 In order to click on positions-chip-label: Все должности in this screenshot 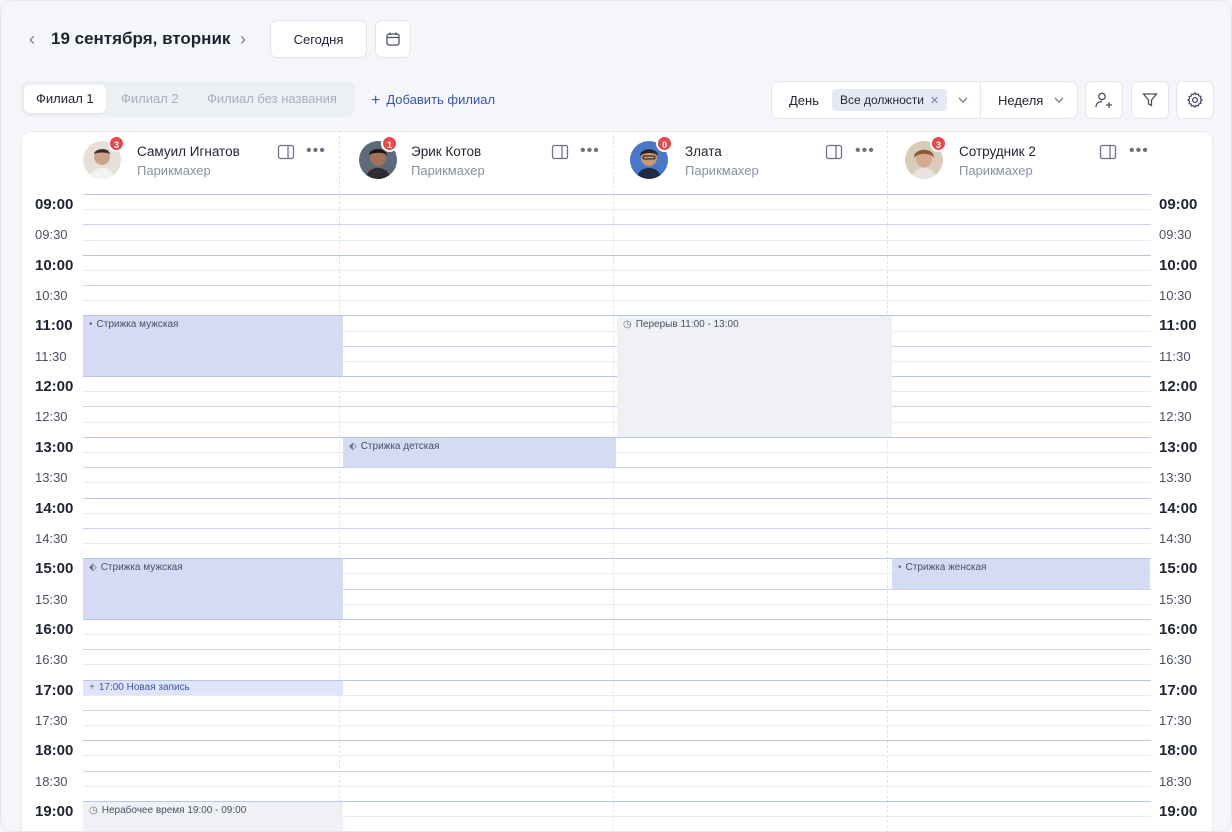, I will do `click(882, 100)`.